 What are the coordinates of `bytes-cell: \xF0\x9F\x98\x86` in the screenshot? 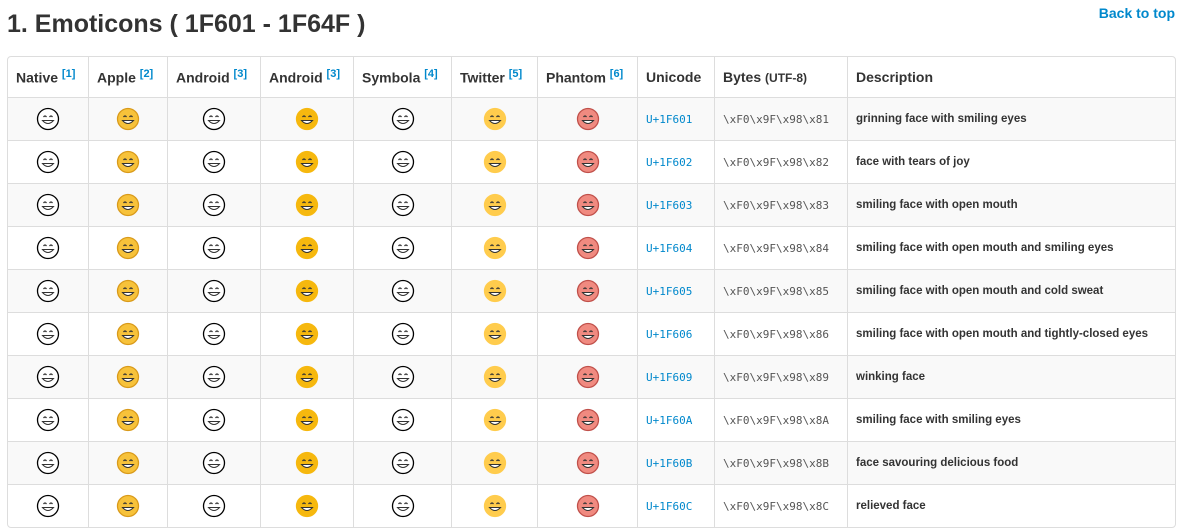 It's located at (780, 333).